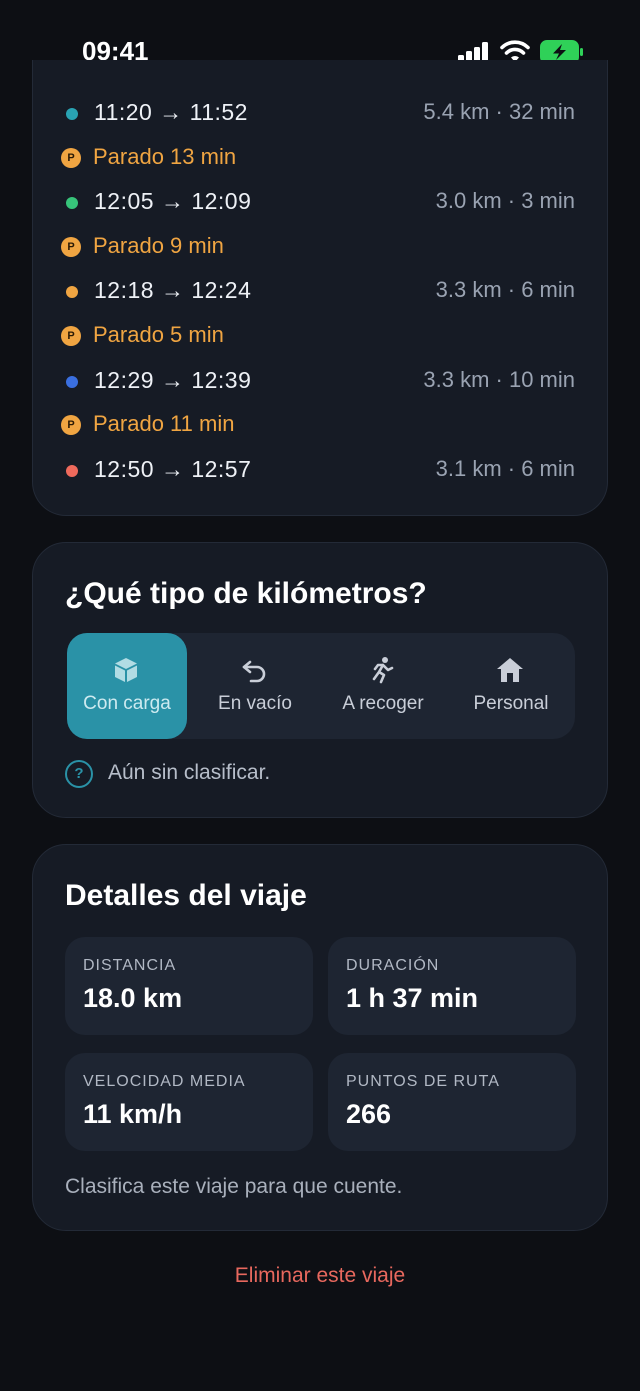 The image size is (640, 1391). I want to click on segment-times: 11:20 → 11:52, so click(171, 112).